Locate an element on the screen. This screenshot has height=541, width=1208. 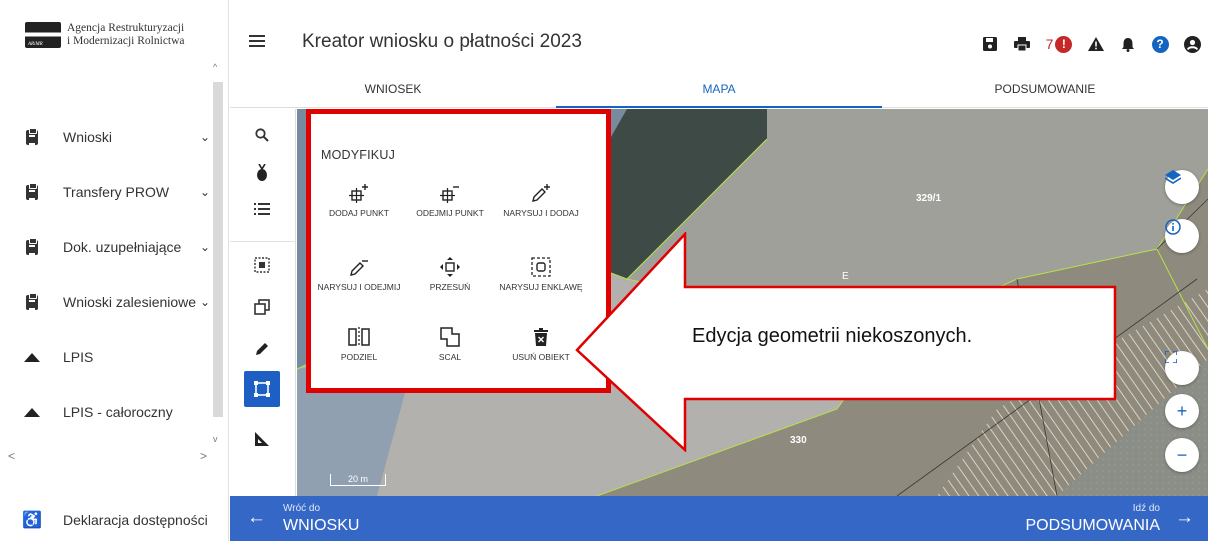
sidebar-scrollbar: ^ v is located at coordinates (218, 256).